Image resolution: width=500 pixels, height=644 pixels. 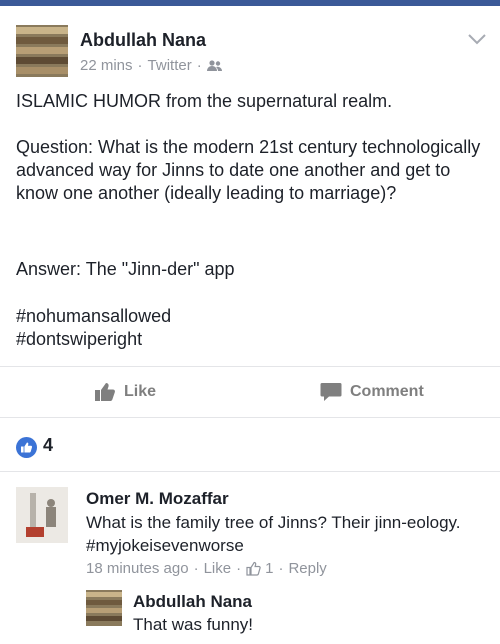 I want to click on like-reaction-icon, so click(x=26, y=447).